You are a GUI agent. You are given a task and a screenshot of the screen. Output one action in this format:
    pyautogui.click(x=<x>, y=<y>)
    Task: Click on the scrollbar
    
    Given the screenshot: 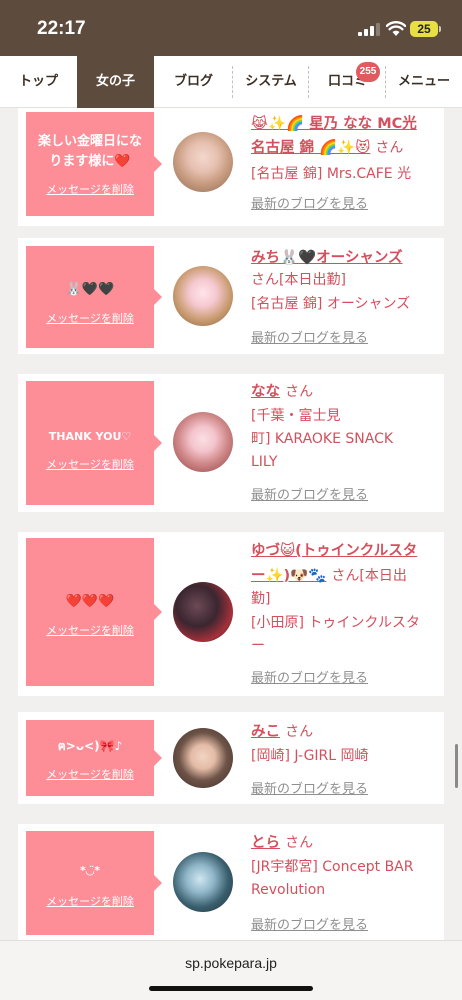 What is the action you would take?
    pyautogui.click(x=456, y=766)
    